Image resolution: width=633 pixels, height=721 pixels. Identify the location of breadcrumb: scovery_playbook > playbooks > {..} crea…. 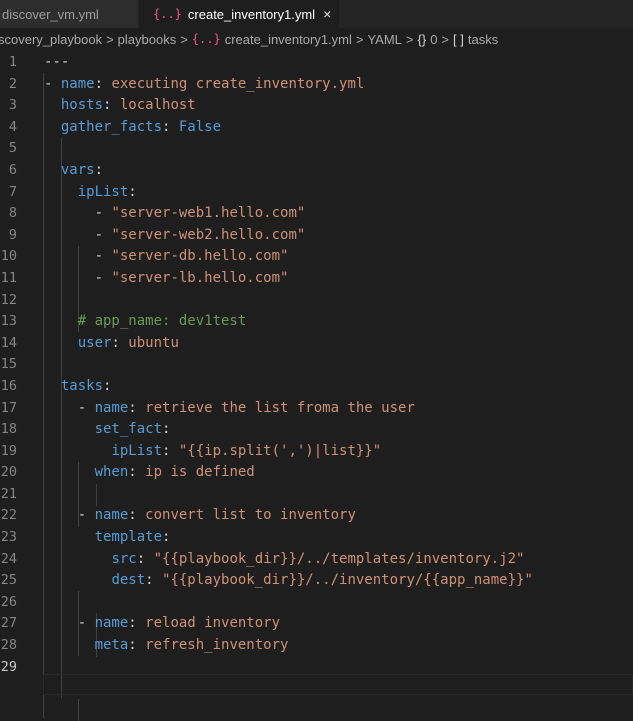
(316, 40).